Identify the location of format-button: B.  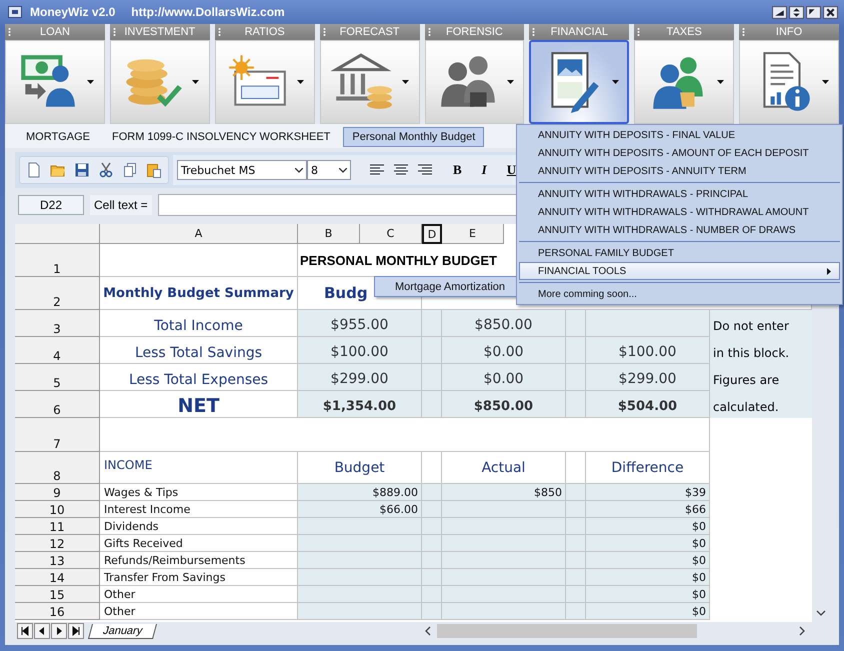
(457, 170).